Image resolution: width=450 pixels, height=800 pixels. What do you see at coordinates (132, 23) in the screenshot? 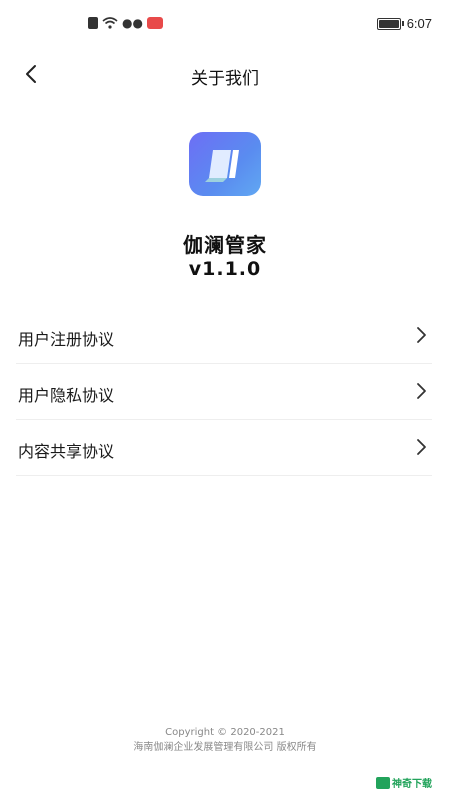
I see `chat-icon: ●●` at bounding box center [132, 23].